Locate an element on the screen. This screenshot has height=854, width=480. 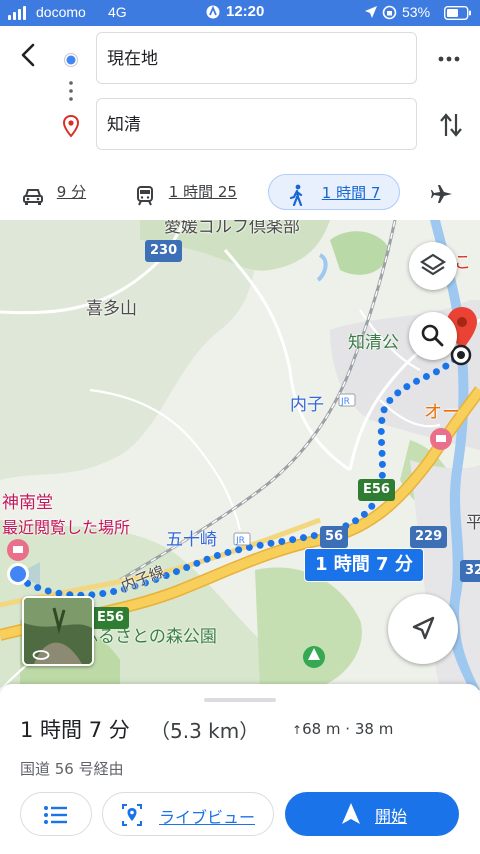
battery-icon is located at coordinates (457, 14).